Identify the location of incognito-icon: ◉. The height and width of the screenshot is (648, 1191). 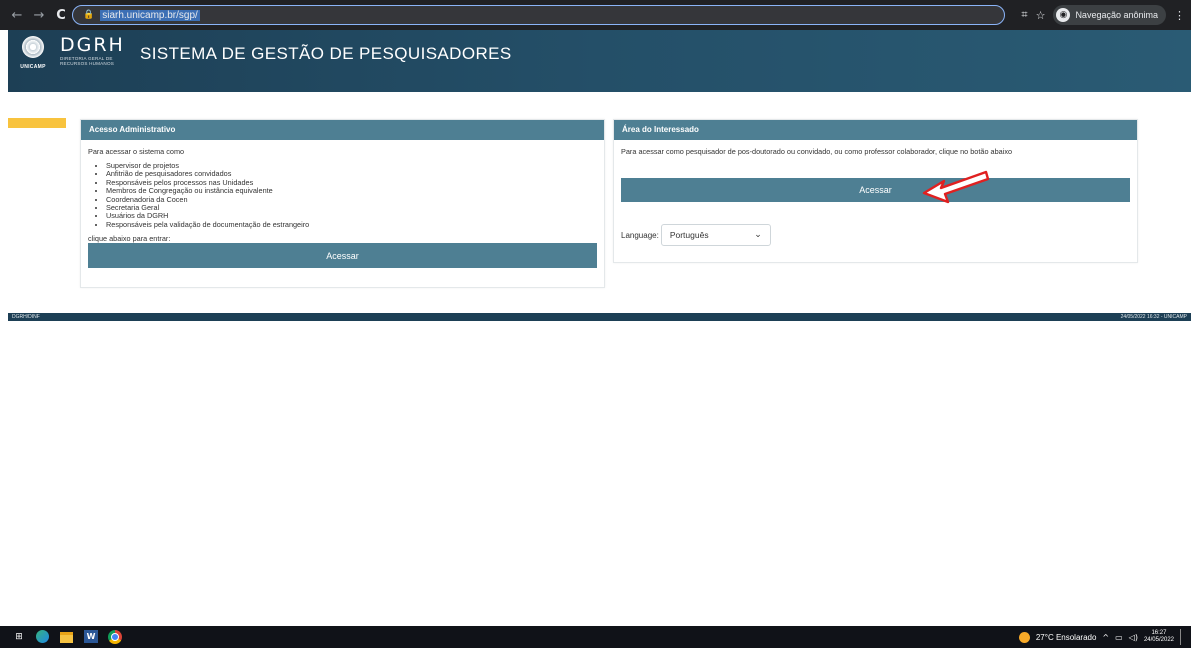
(1063, 15).